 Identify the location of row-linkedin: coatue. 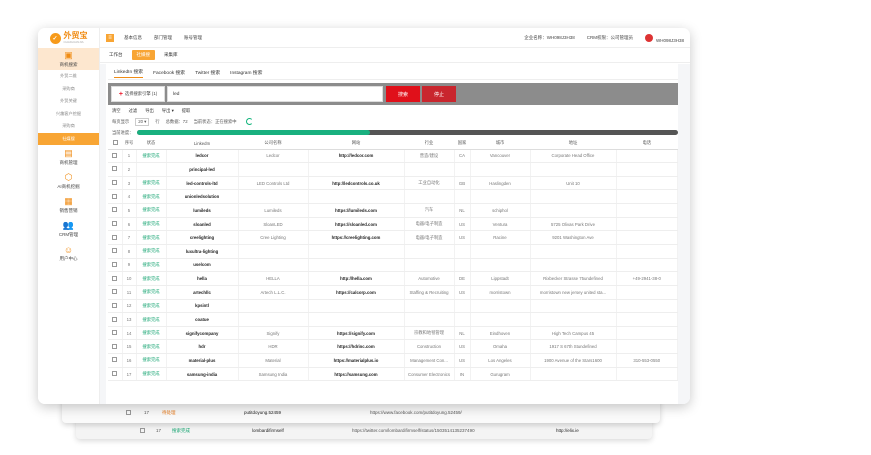
(202, 319).